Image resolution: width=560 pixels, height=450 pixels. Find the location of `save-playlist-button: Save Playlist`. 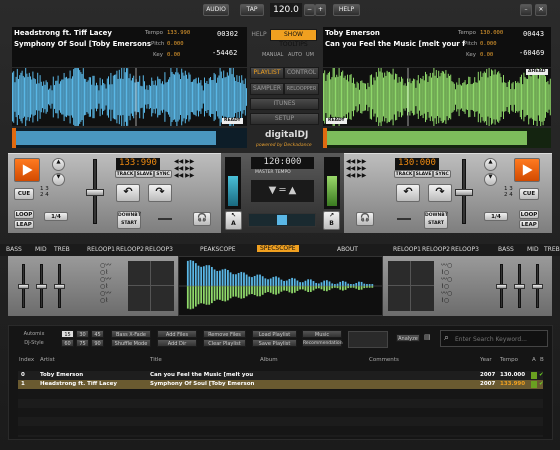

save-playlist-button: Save Playlist is located at coordinates (274, 343).